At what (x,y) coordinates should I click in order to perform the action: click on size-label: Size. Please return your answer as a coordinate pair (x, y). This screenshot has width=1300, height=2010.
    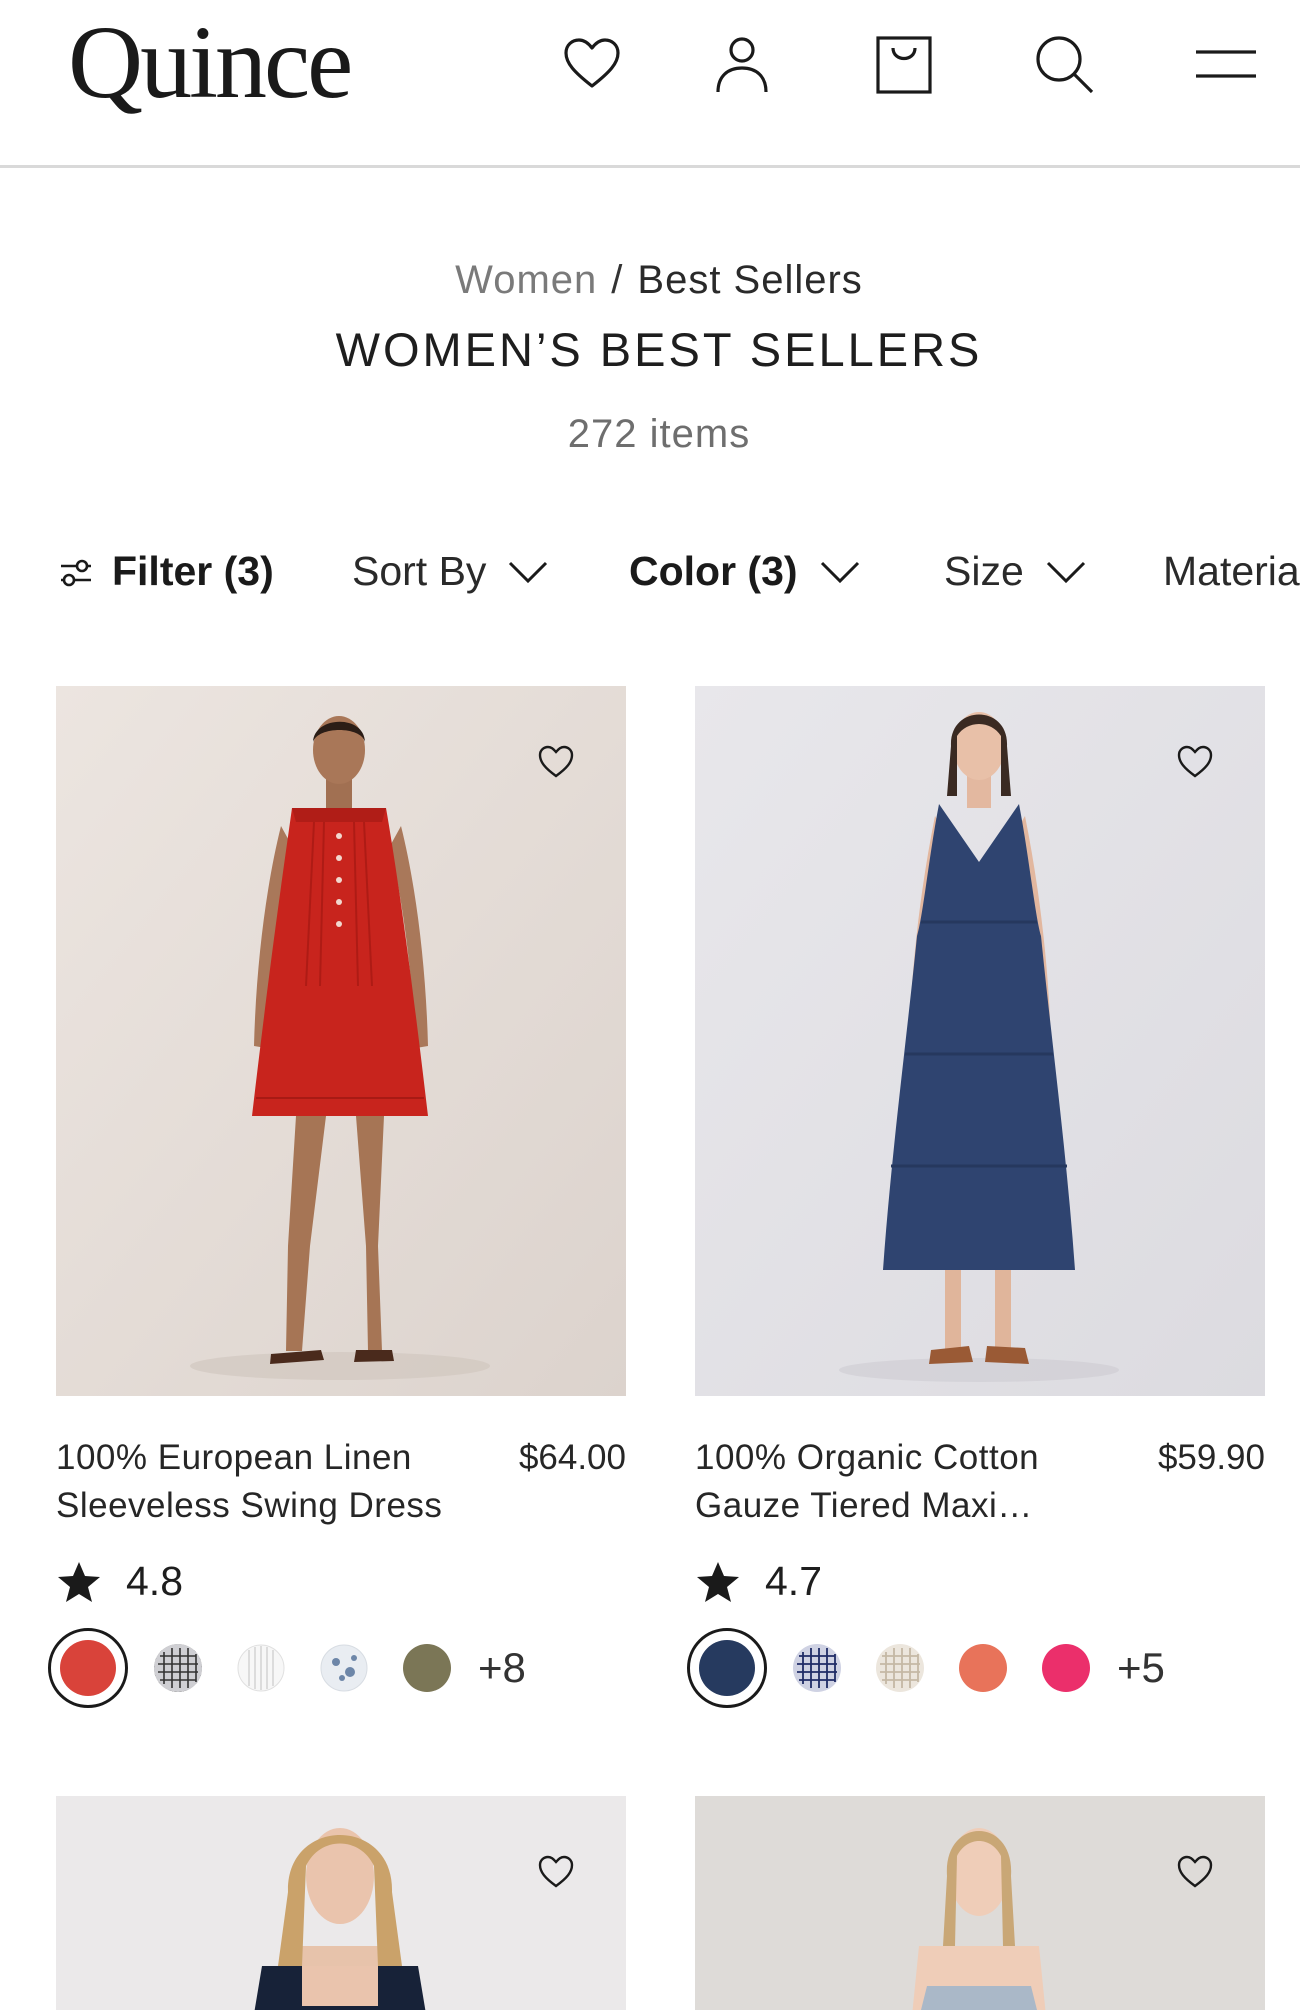
    Looking at the image, I should click on (984, 571).